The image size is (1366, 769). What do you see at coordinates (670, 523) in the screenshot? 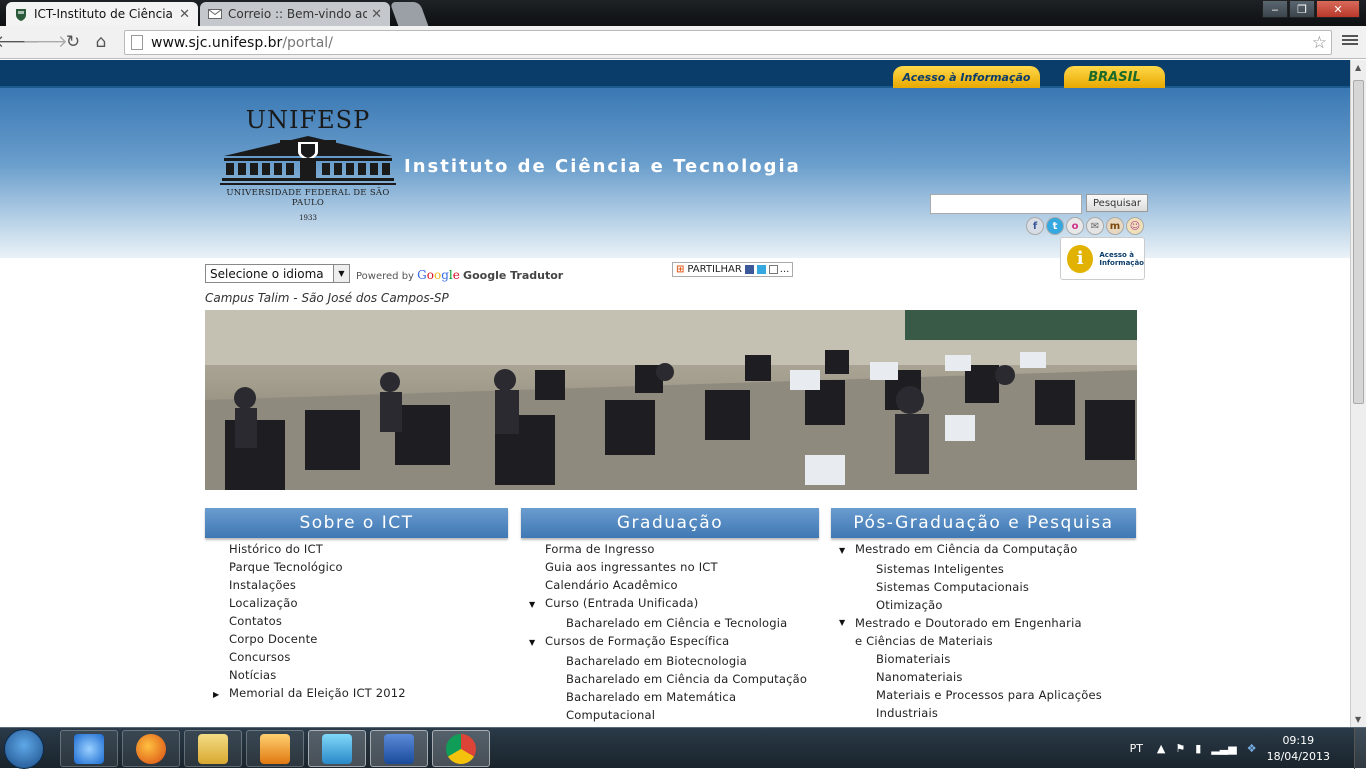
I see `col-heading-graduacao: Graduação` at bounding box center [670, 523].